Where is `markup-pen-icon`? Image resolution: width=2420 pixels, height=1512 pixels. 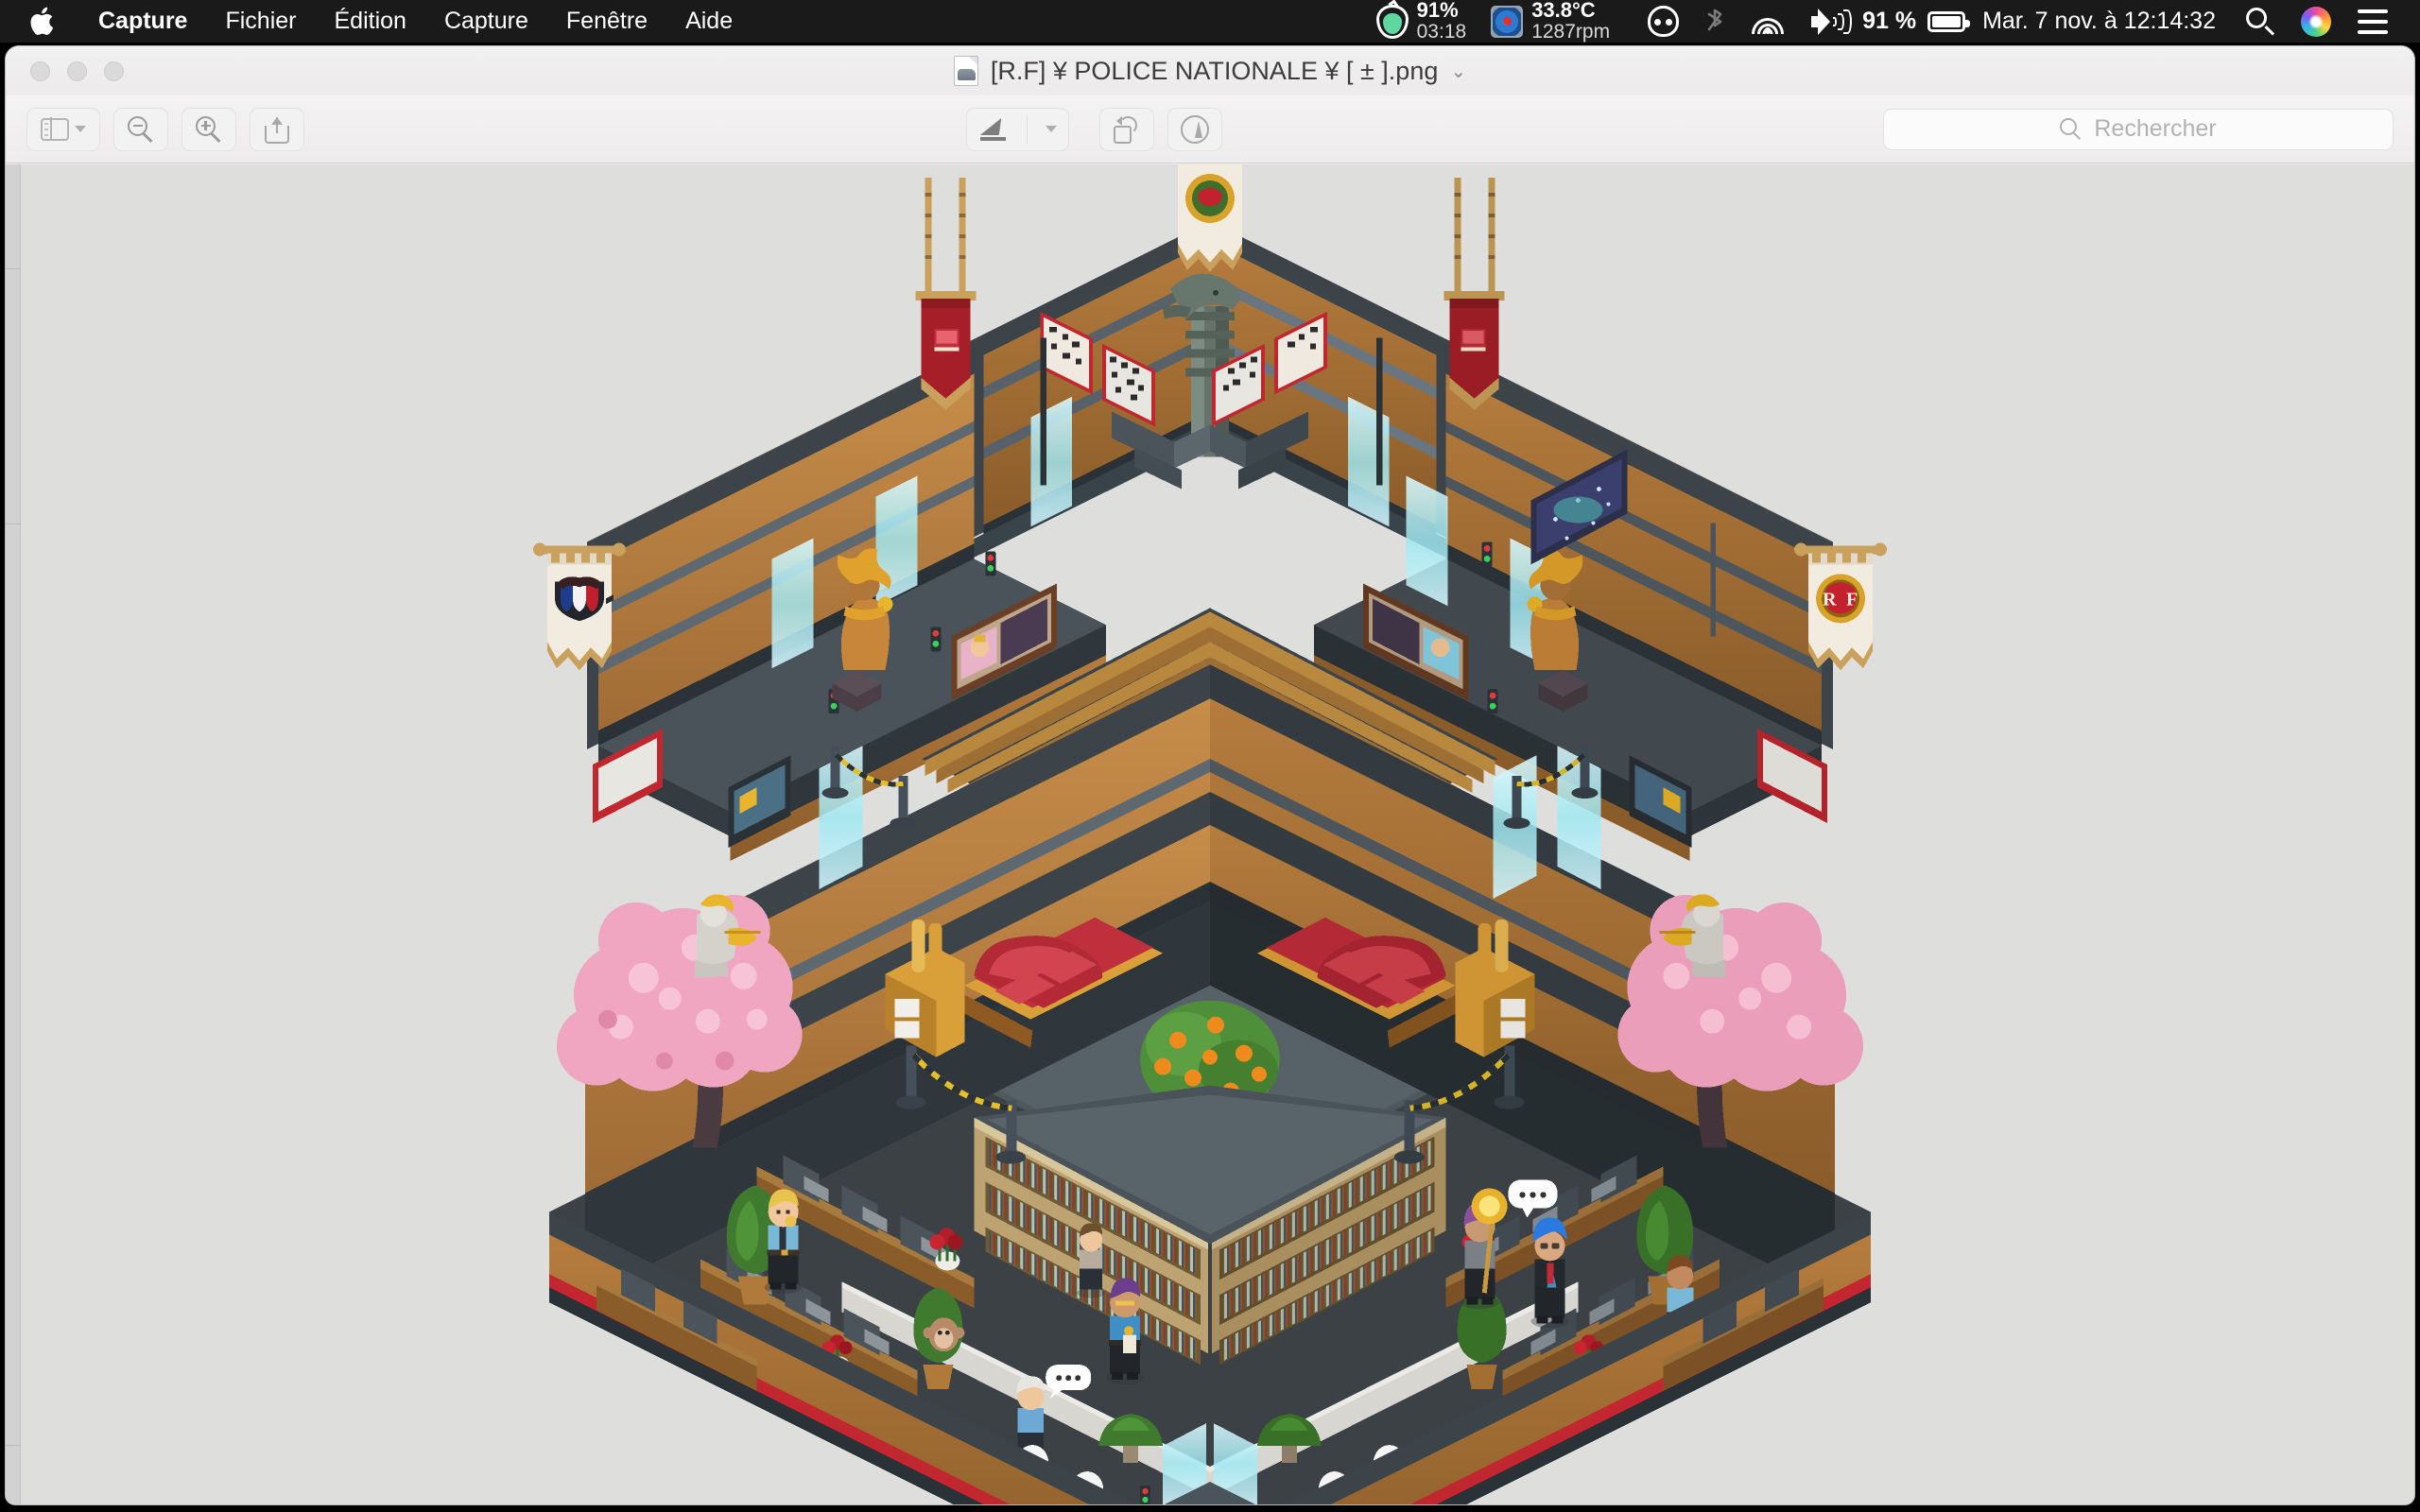
markup-pen-icon is located at coordinates (993, 129).